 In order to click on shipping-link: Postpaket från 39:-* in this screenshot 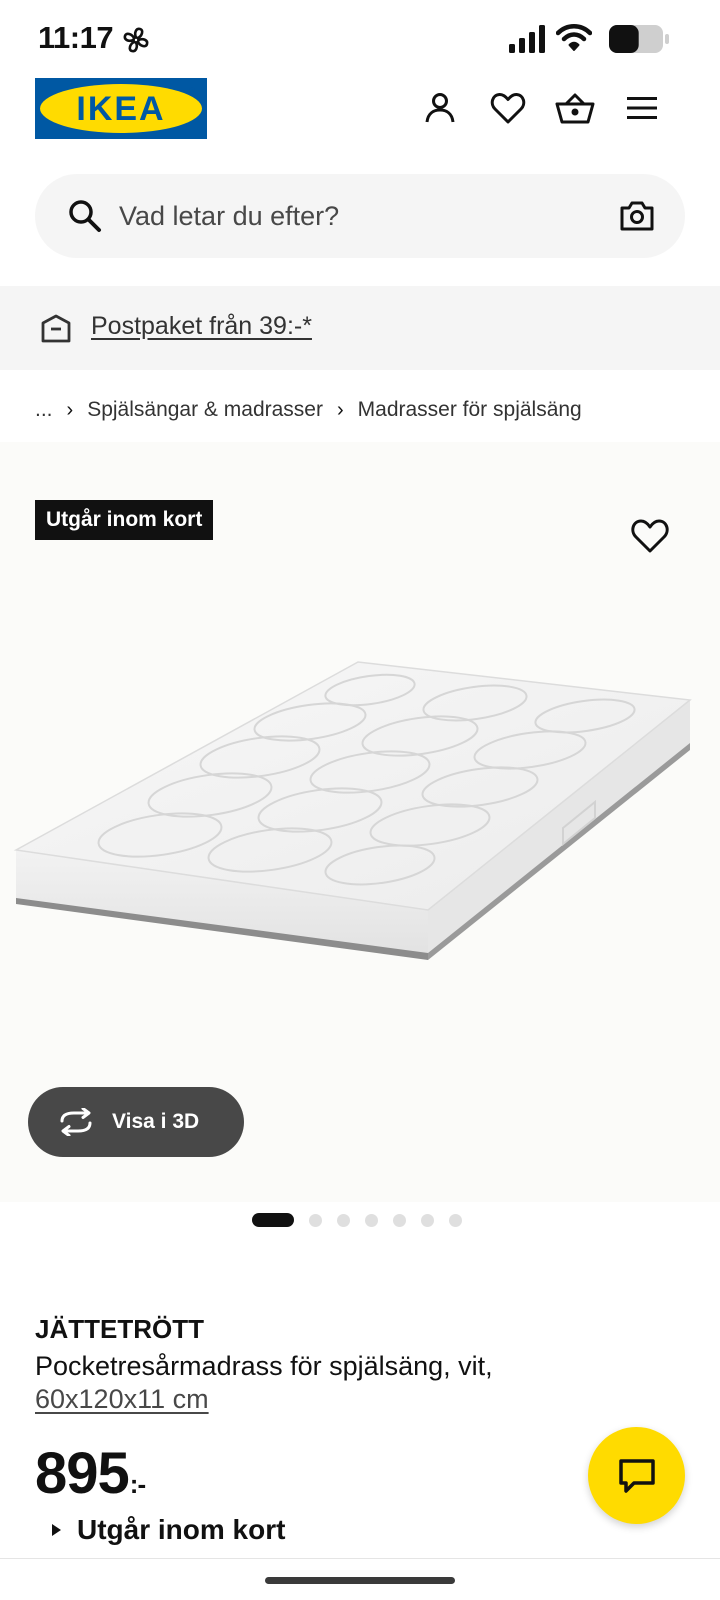, I will do `click(201, 326)`.